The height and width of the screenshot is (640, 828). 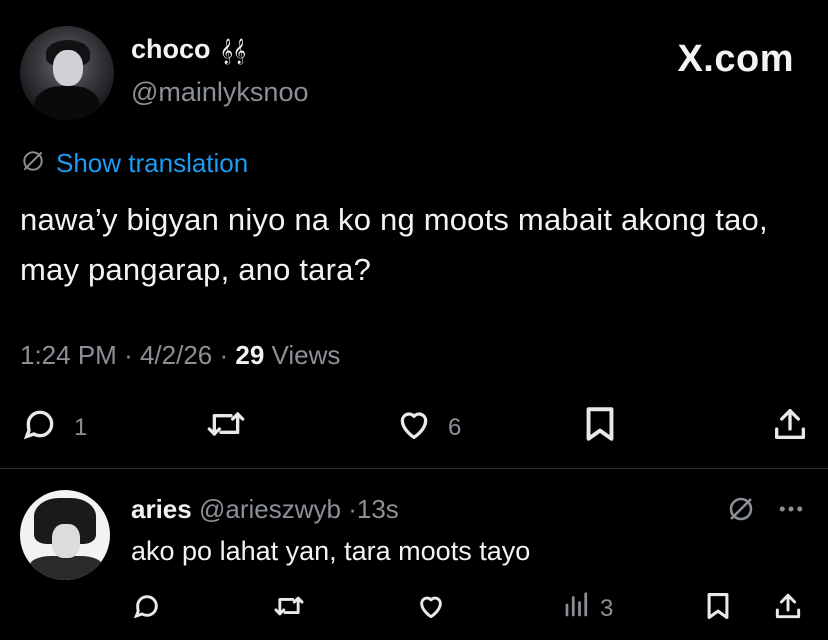 What do you see at coordinates (577, 608) in the screenshot?
I see `bar-chart-icon` at bounding box center [577, 608].